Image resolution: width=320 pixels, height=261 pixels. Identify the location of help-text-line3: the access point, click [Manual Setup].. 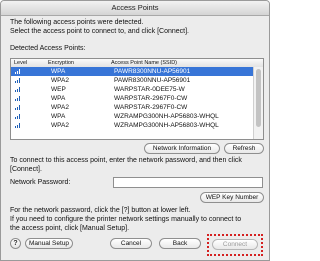
(70, 228).